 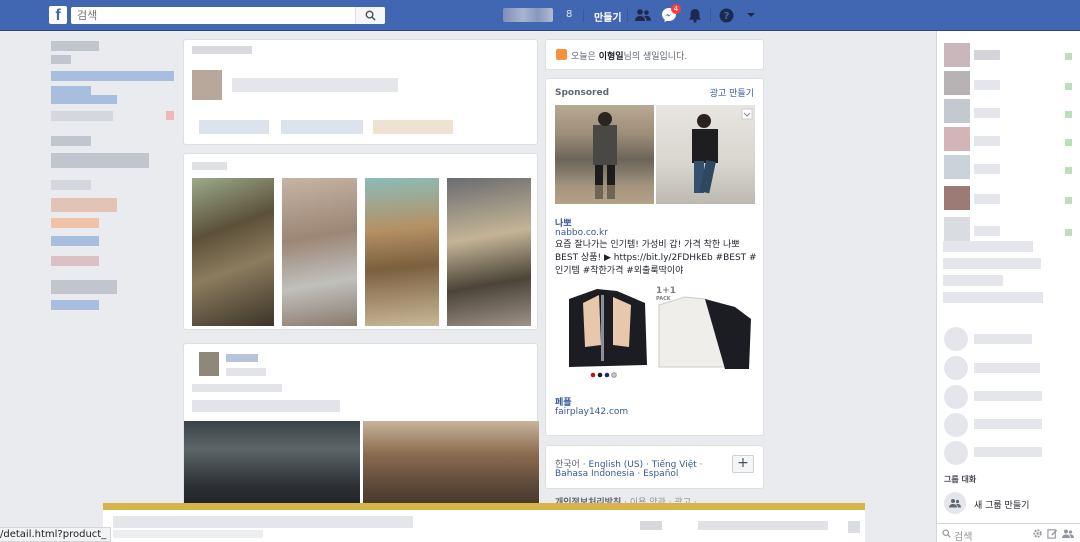 What do you see at coordinates (591, 412) in the screenshot?
I see `ad2-url: fairplay142.com` at bounding box center [591, 412].